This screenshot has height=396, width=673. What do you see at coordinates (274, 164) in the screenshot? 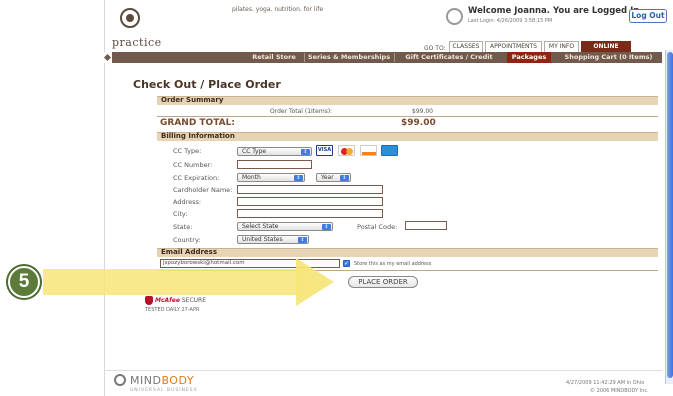
I see `cc-number-input` at bounding box center [274, 164].